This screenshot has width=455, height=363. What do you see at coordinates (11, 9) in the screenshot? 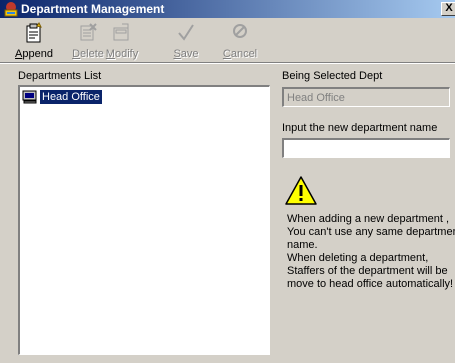
I see `app-icon` at bounding box center [11, 9].